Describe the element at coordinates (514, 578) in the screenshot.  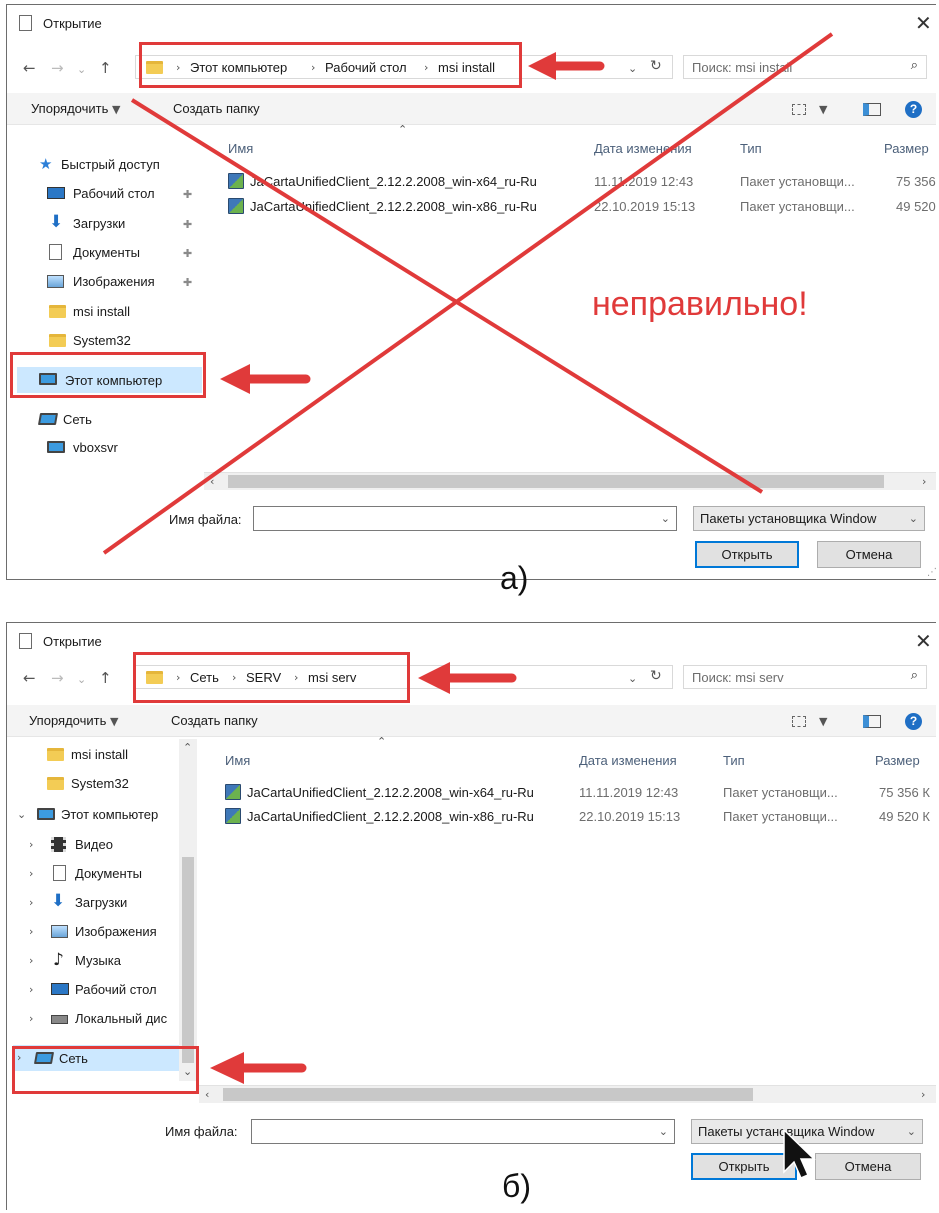
I see `caption-a: а)` at that location.